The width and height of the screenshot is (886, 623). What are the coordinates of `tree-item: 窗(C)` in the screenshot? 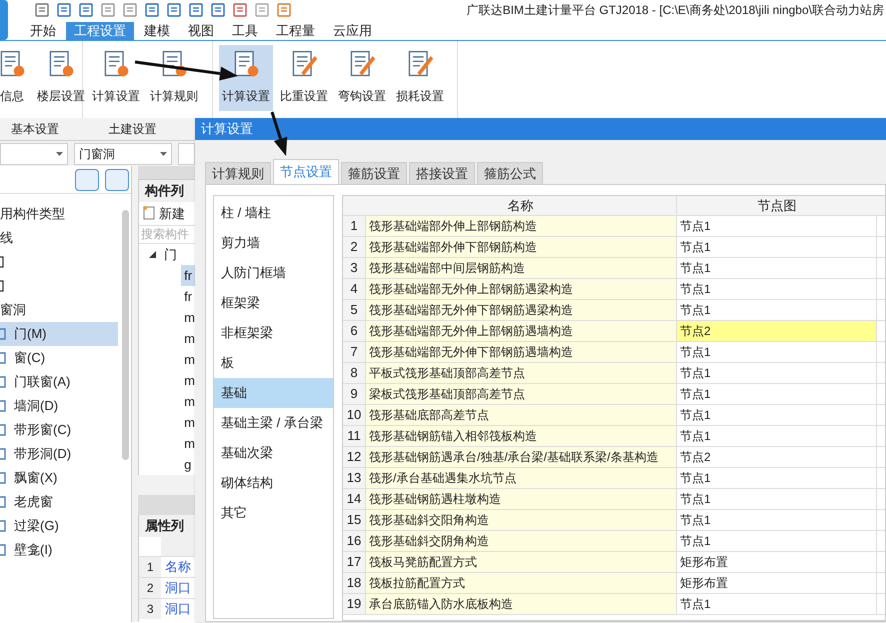 It's located at (59, 358).